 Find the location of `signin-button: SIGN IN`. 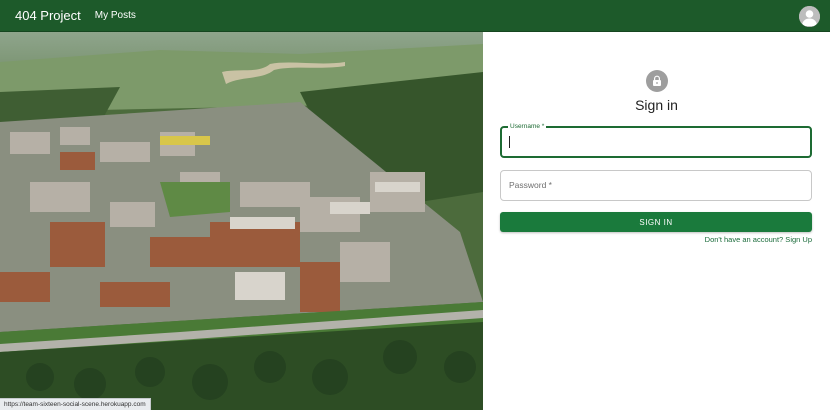

signin-button: SIGN IN is located at coordinates (656, 222).